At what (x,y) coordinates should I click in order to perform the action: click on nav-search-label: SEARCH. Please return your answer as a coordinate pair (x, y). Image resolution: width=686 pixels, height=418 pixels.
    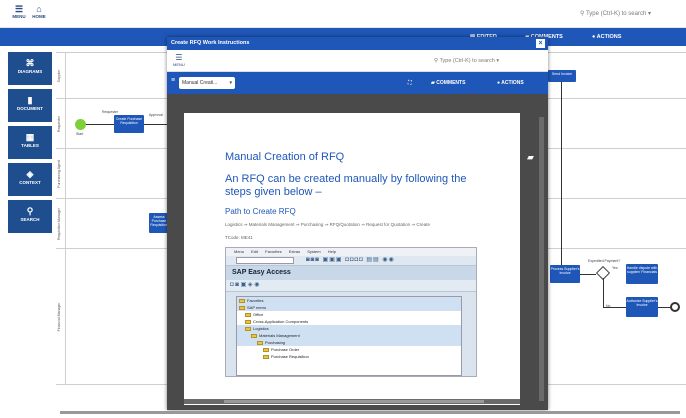
    Looking at the image, I should click on (30, 219).